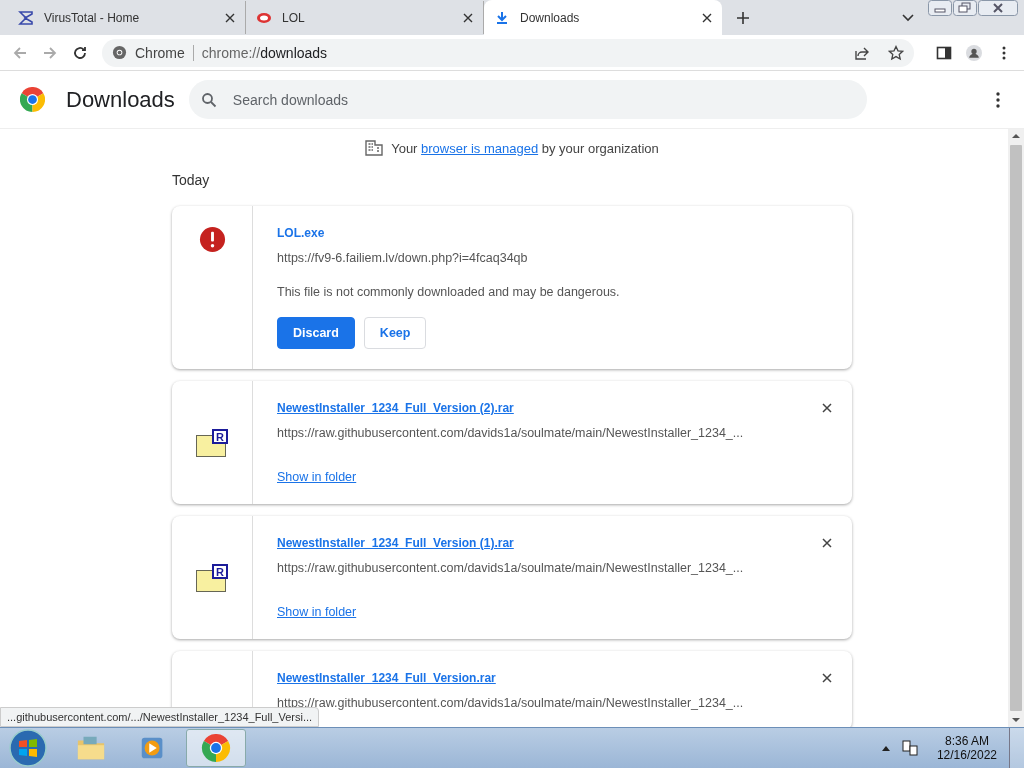 The width and height of the screenshot is (1024, 768). What do you see at coordinates (743, 18) in the screenshot?
I see `new-tab-icon` at bounding box center [743, 18].